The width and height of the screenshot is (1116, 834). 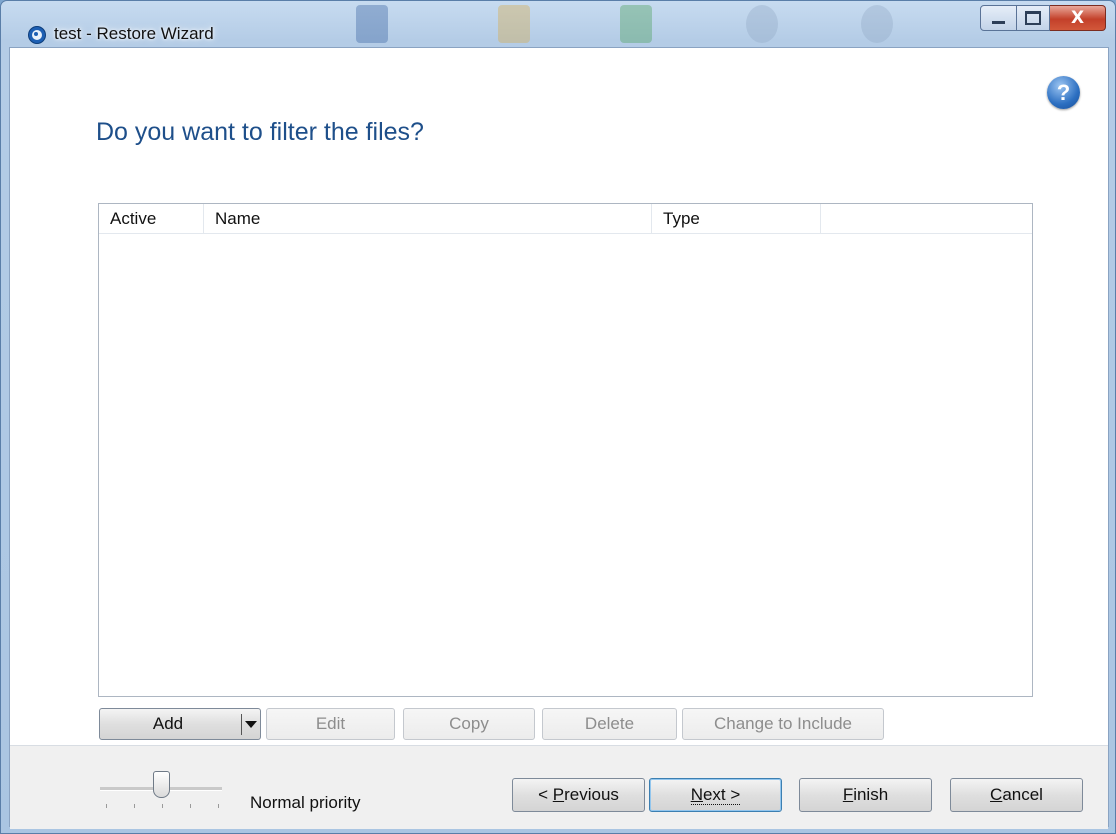 I want to click on close-icon: X, so click(x=1077, y=18).